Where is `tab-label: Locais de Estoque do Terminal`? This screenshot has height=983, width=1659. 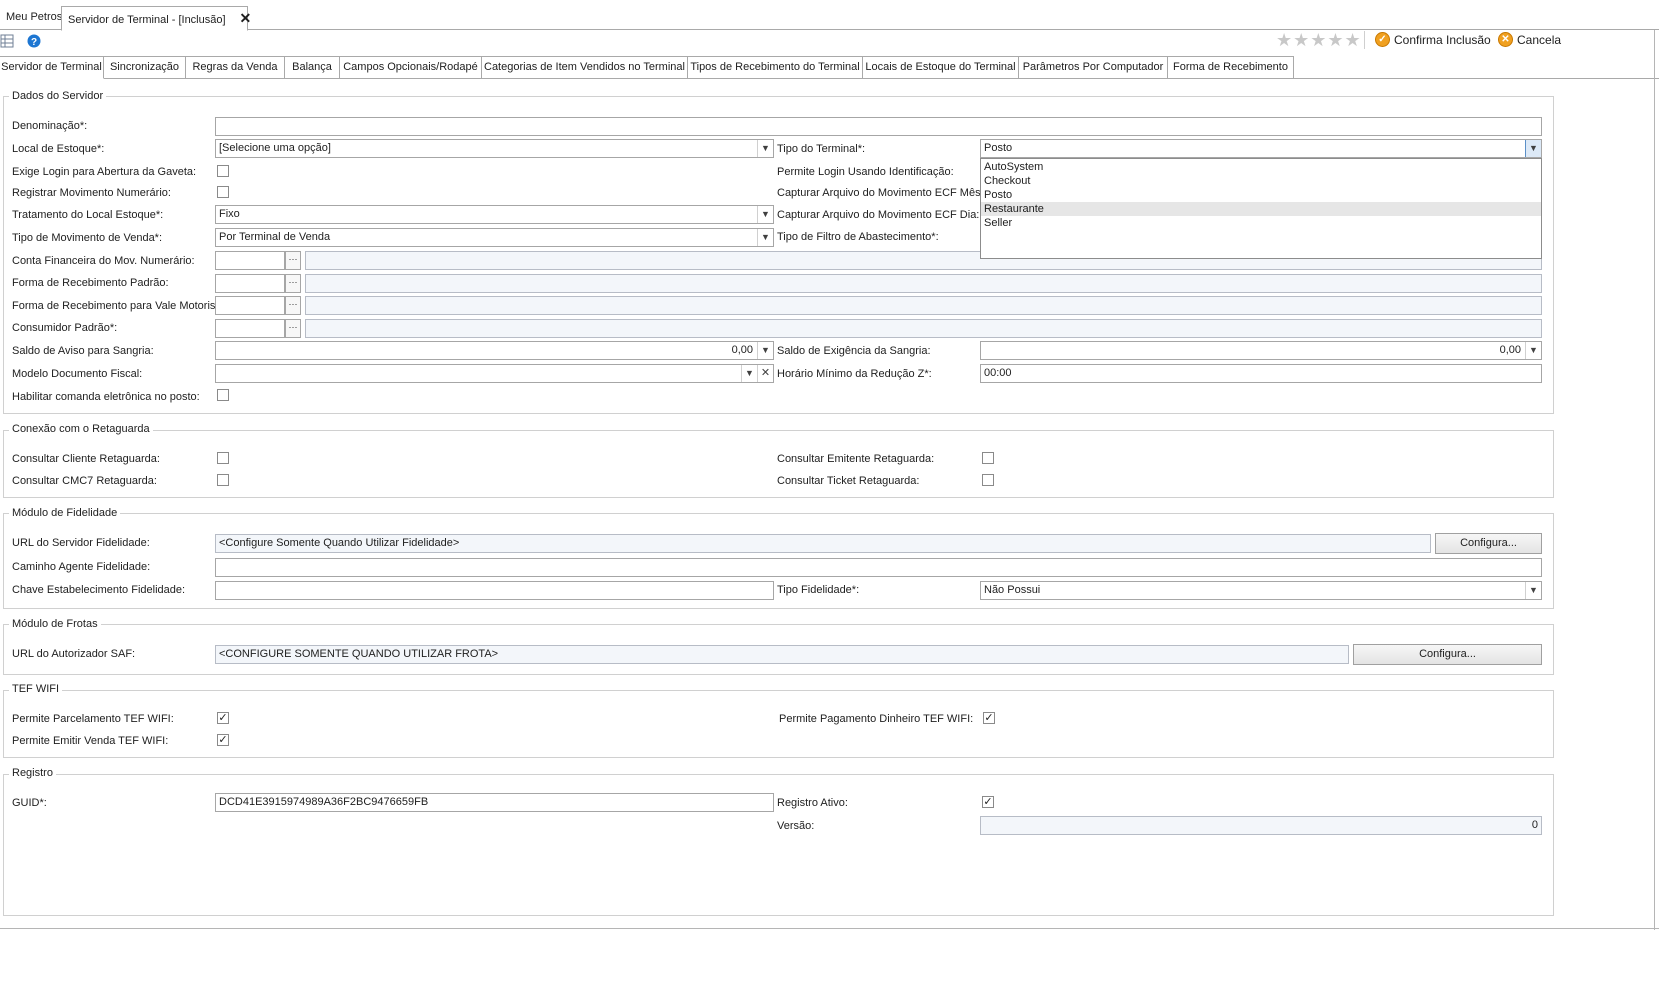
tab-label: Locais de Estoque do Terminal is located at coordinates (940, 67).